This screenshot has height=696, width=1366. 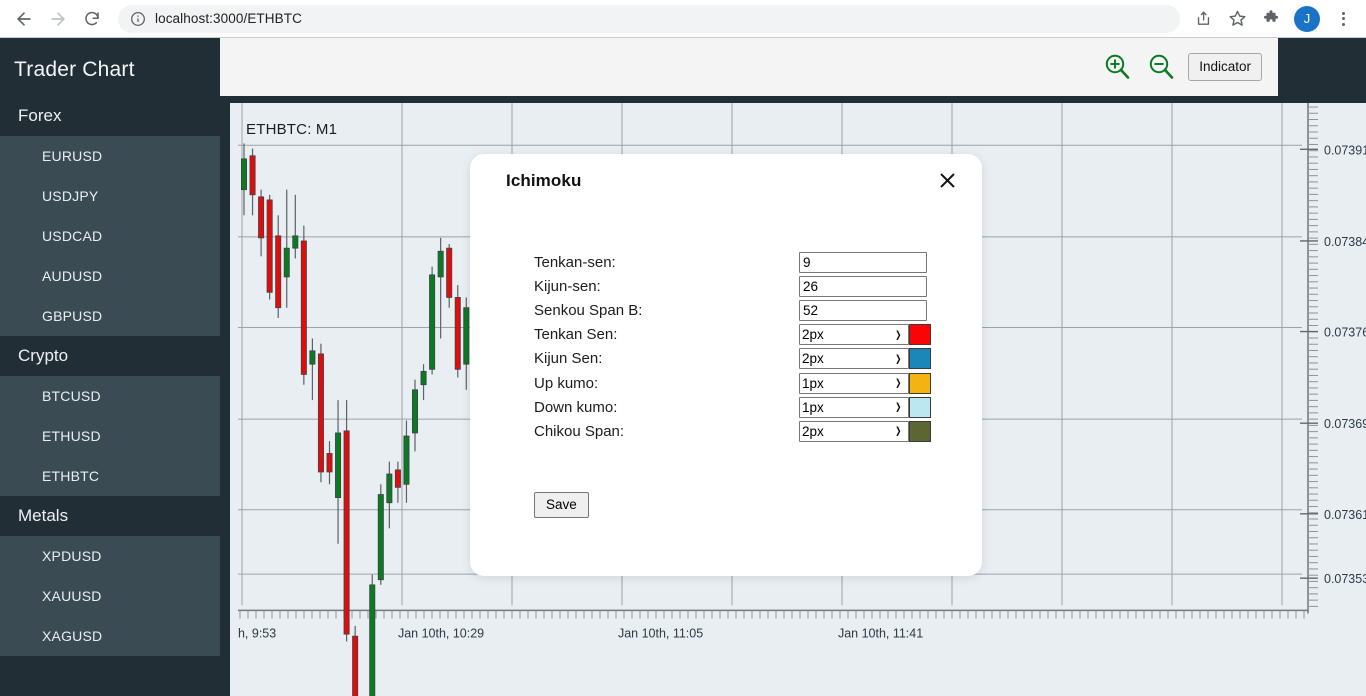 I want to click on up-kumo-width-select-wrap: 1px2px3px4px ❭, so click(x=854, y=383).